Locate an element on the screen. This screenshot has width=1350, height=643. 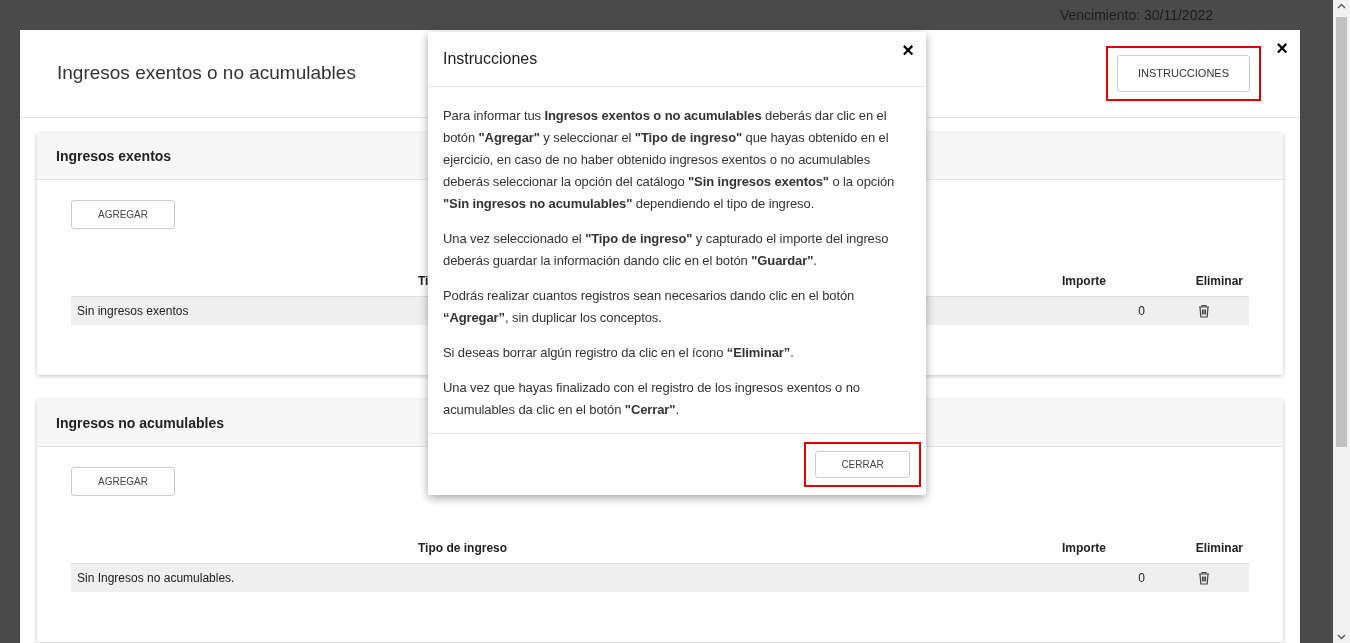
instructions-button: INSTRUCCIONES is located at coordinates (1183, 73).